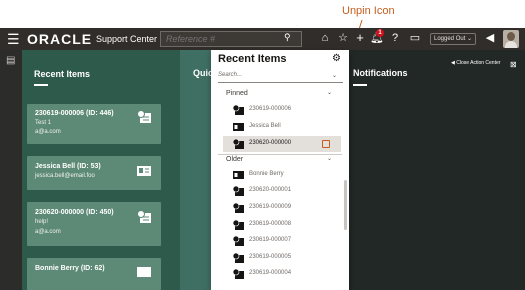  What do you see at coordinates (395, 38) in the screenshot?
I see `help-icon: ?` at bounding box center [395, 38].